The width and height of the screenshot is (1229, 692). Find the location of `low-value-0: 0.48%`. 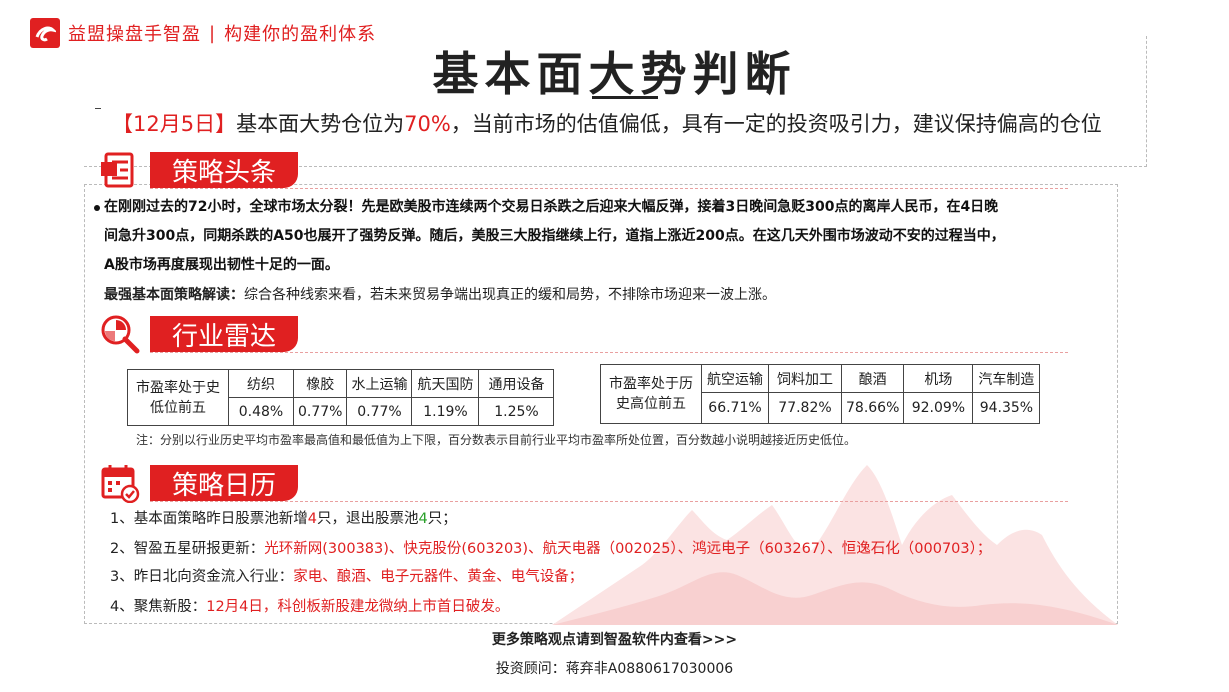

low-value-0: 0.48% is located at coordinates (261, 411).